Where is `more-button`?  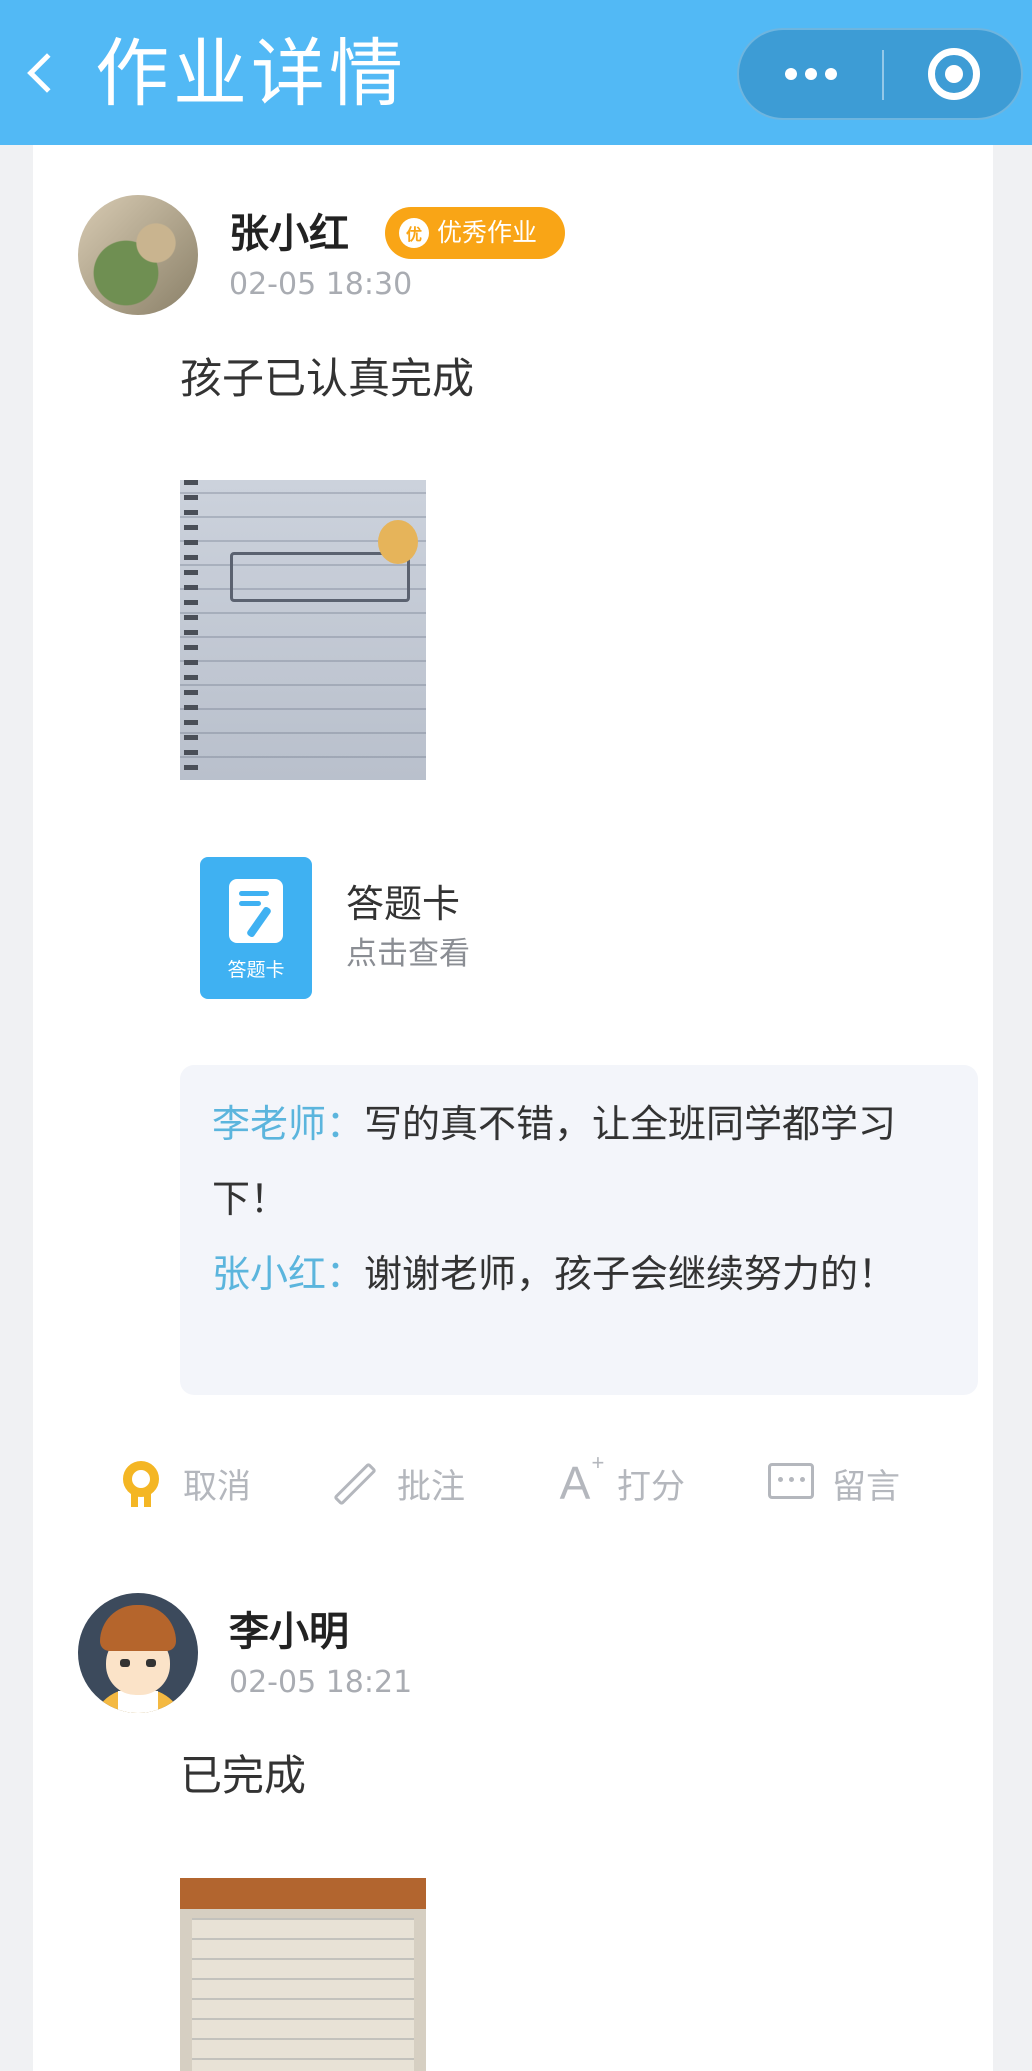
more-button is located at coordinates (810, 74).